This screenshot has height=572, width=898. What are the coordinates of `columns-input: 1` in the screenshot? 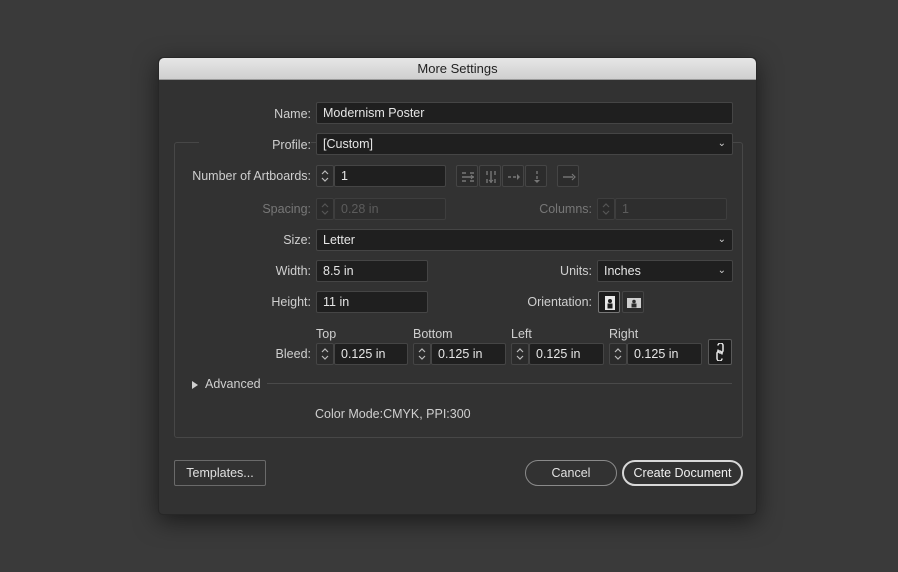 It's located at (671, 209).